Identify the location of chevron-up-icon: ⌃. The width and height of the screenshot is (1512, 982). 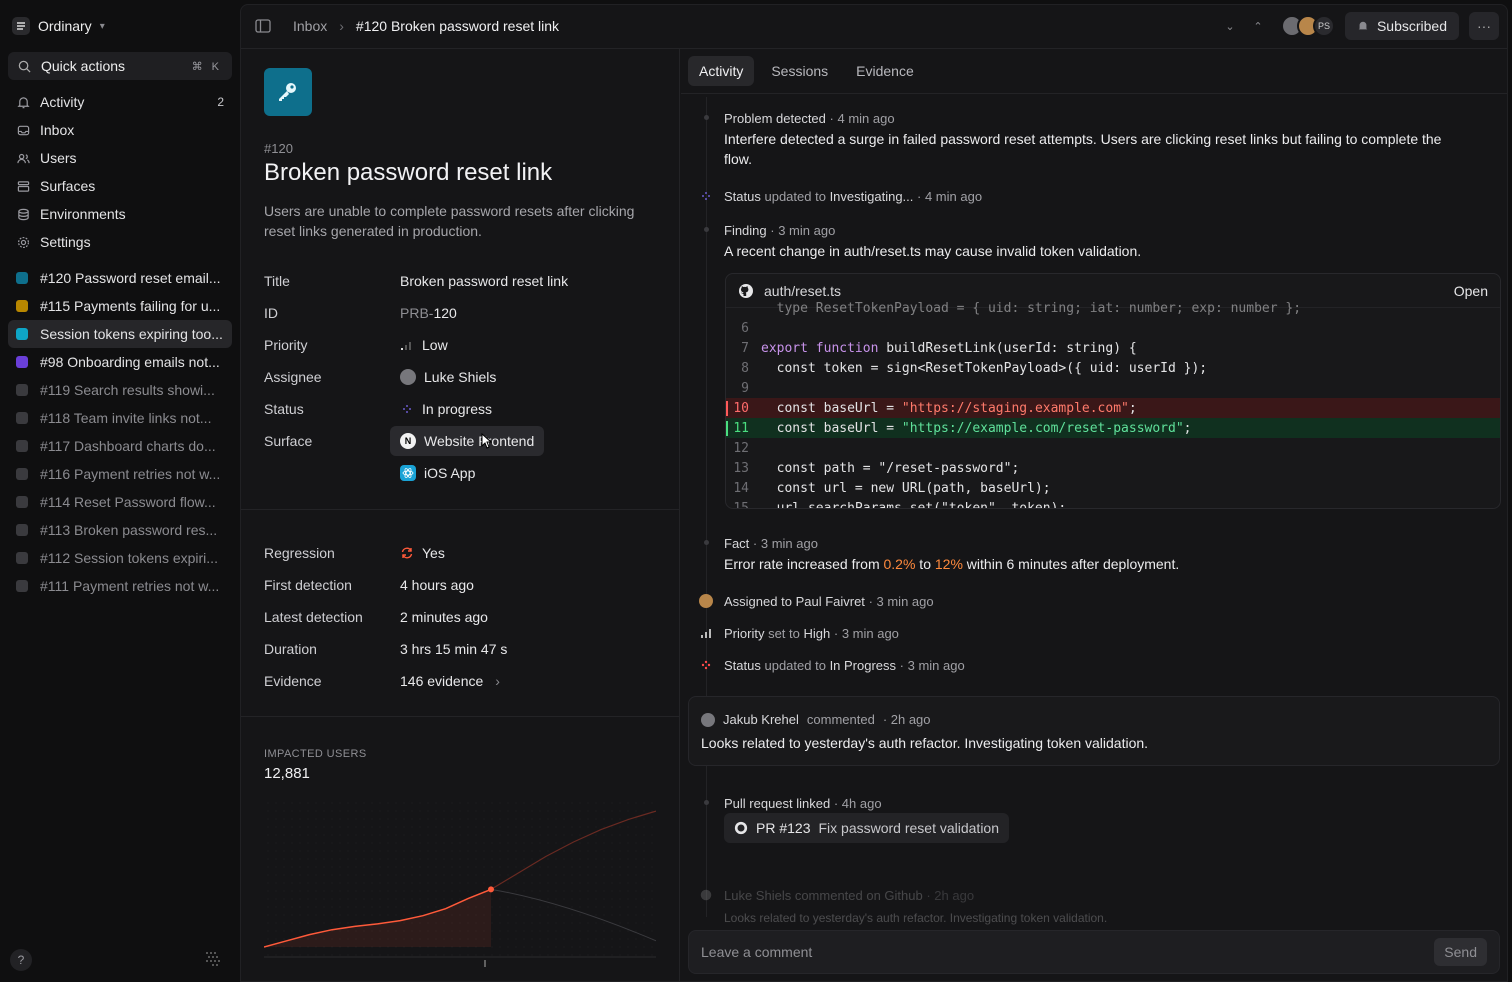
(1258, 26).